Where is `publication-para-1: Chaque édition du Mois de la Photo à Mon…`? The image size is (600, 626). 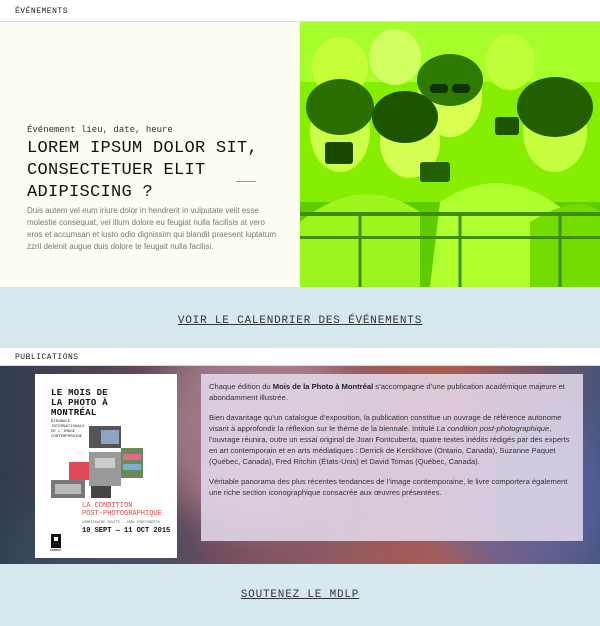
publication-para-1: Chaque édition du Mois de la Photo à Mon… is located at coordinates (392, 392).